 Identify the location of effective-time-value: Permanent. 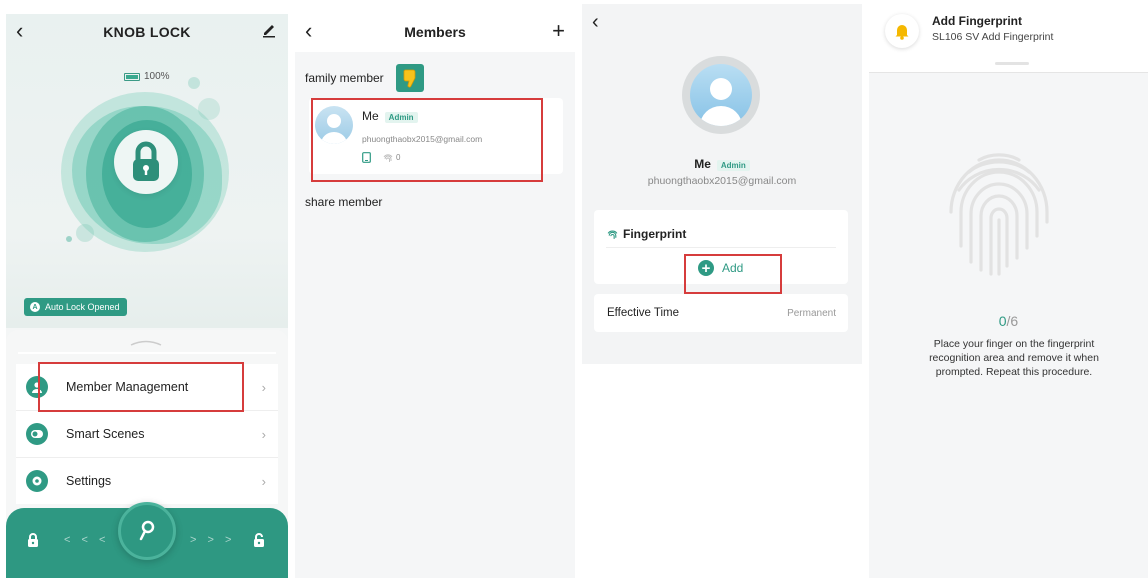
(811, 313).